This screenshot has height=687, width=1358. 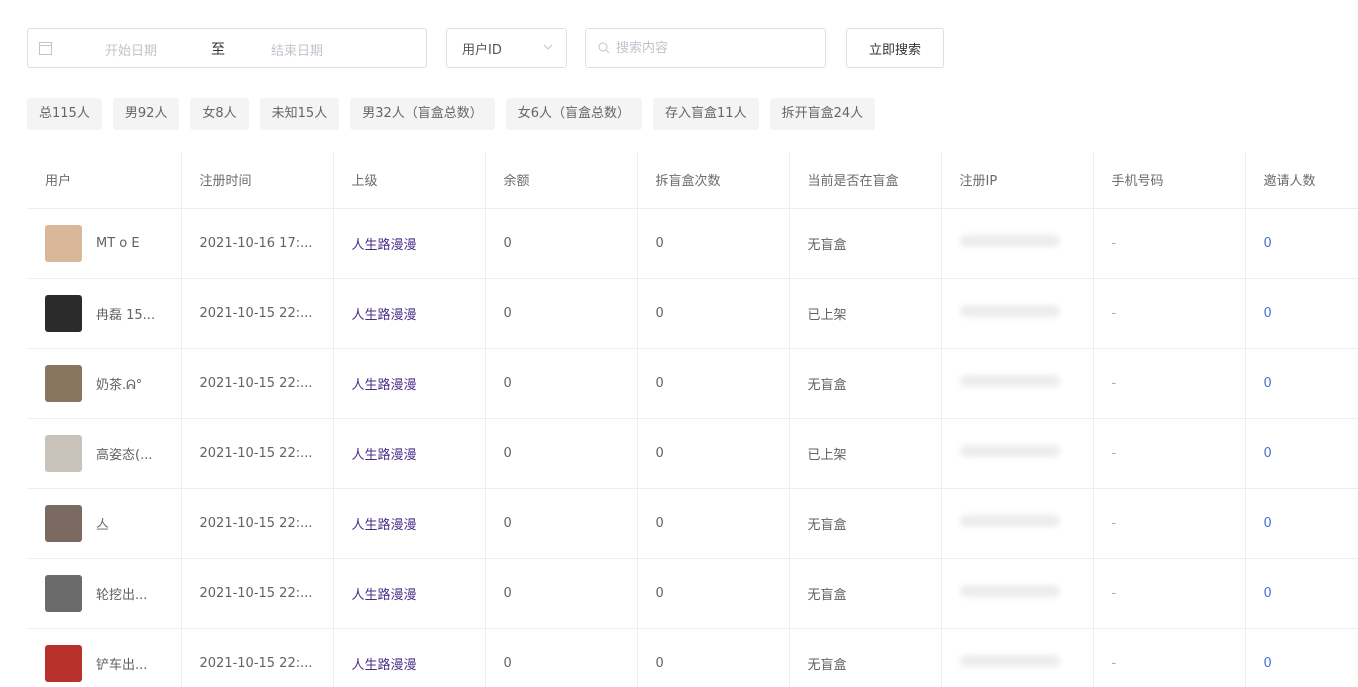 I want to click on table-row: 冉磊 15... 2021-10-15 22:... 人生路漫漫 0 0 已上架 -0, so click(x=692, y=313).